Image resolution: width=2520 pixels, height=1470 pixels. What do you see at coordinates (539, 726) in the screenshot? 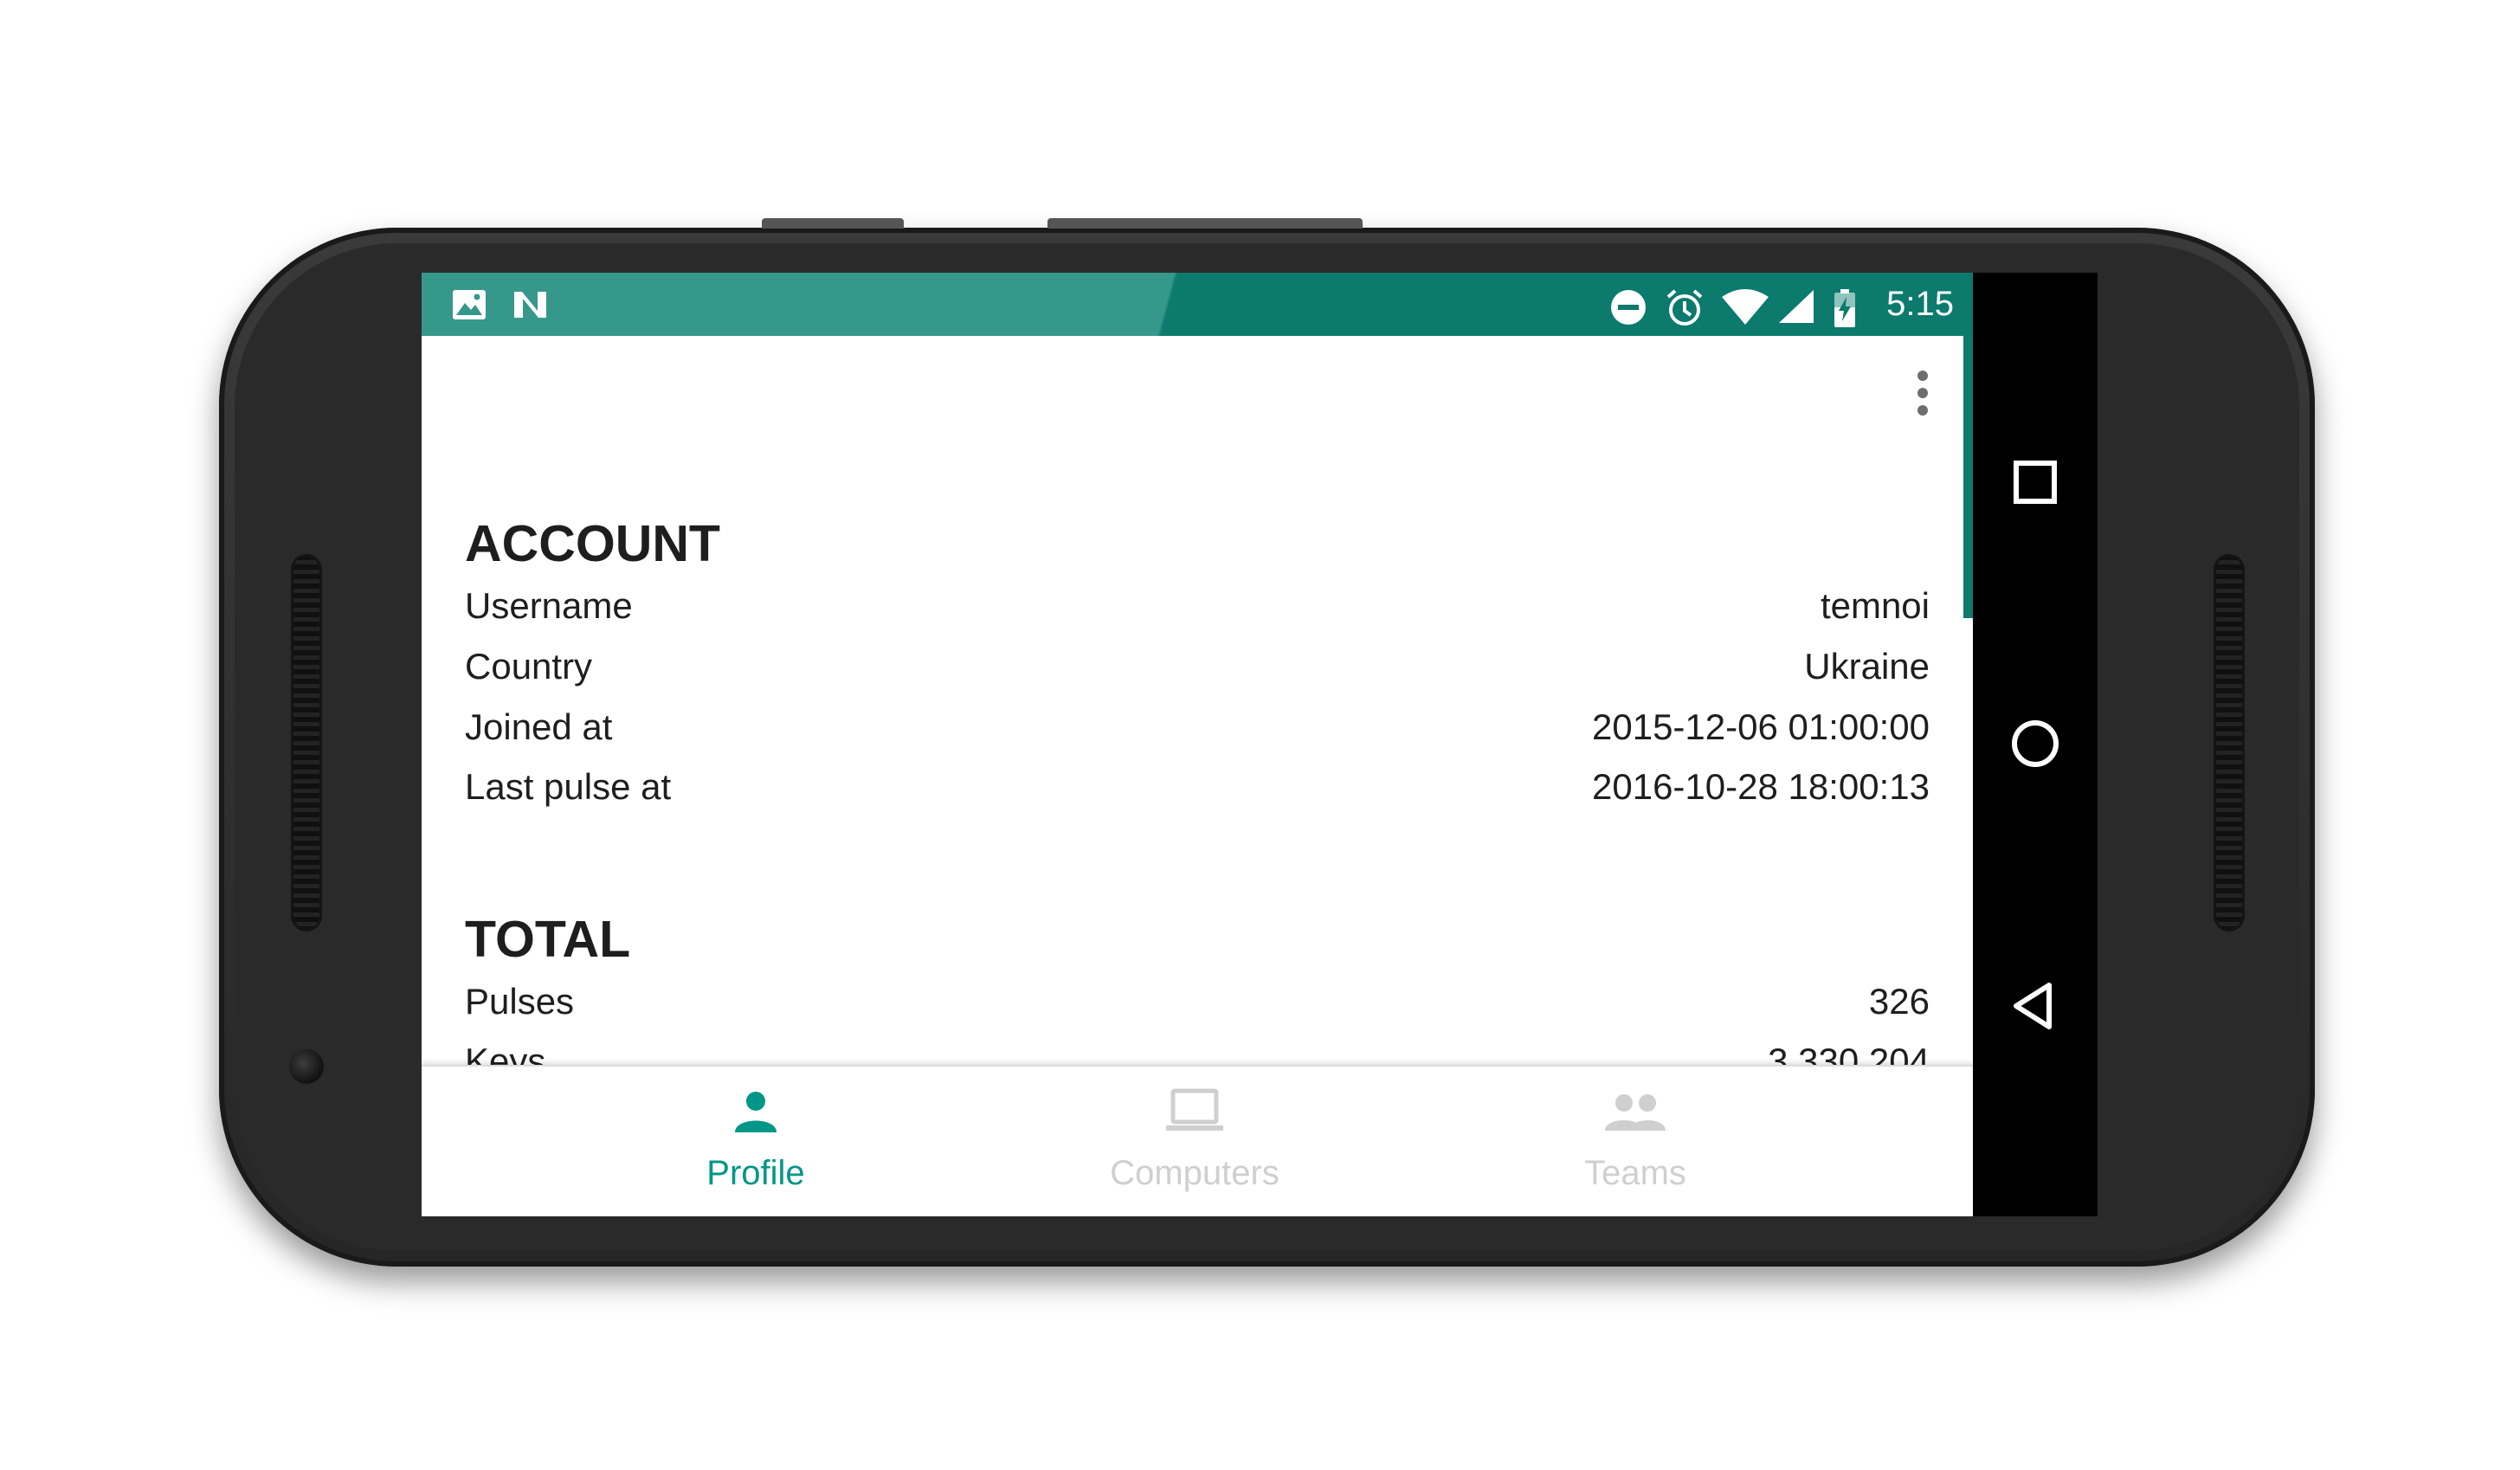
I see `row-label: Joined at` at bounding box center [539, 726].